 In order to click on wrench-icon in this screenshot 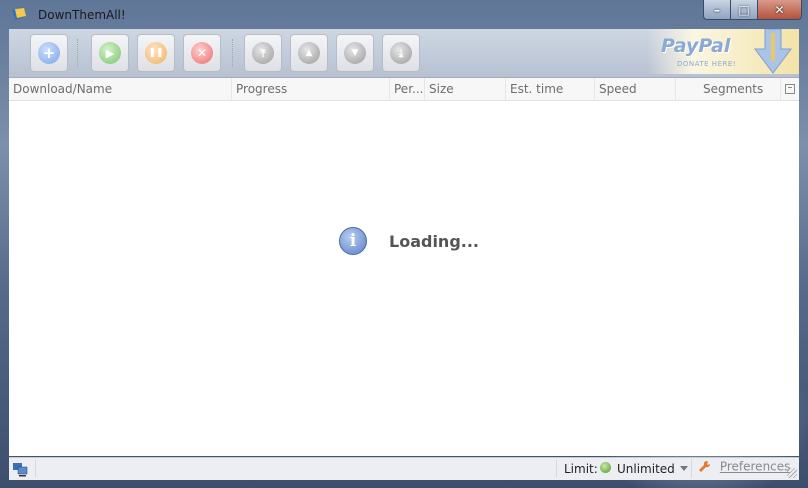, I will do `click(705, 466)`.